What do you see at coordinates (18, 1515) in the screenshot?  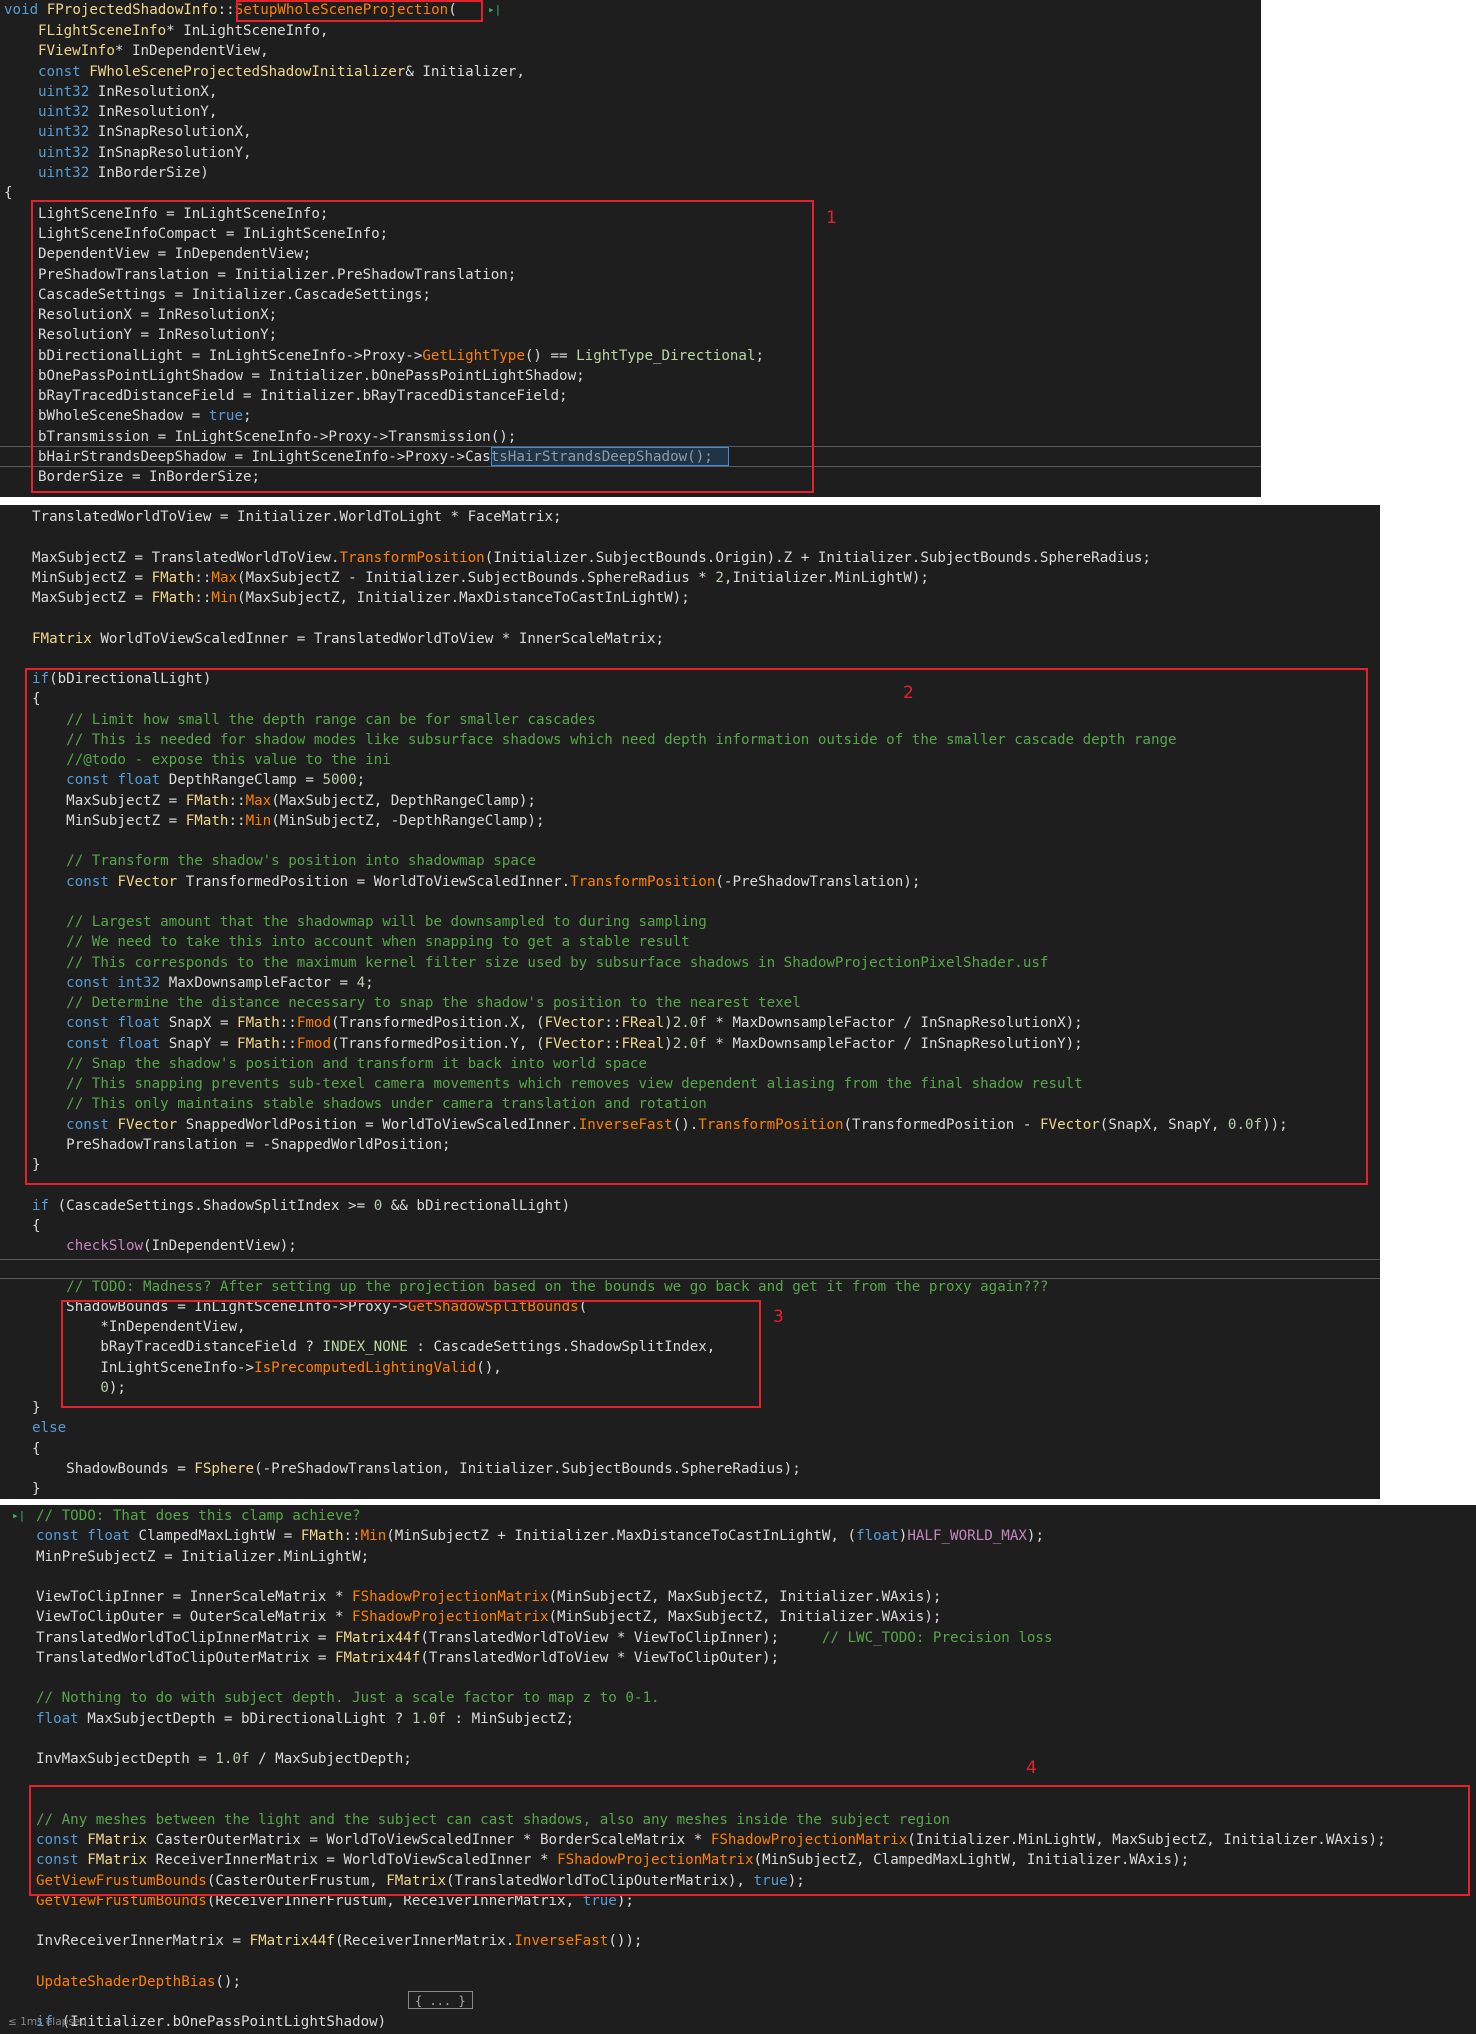 I see `breakpoint-gutter-icon: ▸|` at bounding box center [18, 1515].